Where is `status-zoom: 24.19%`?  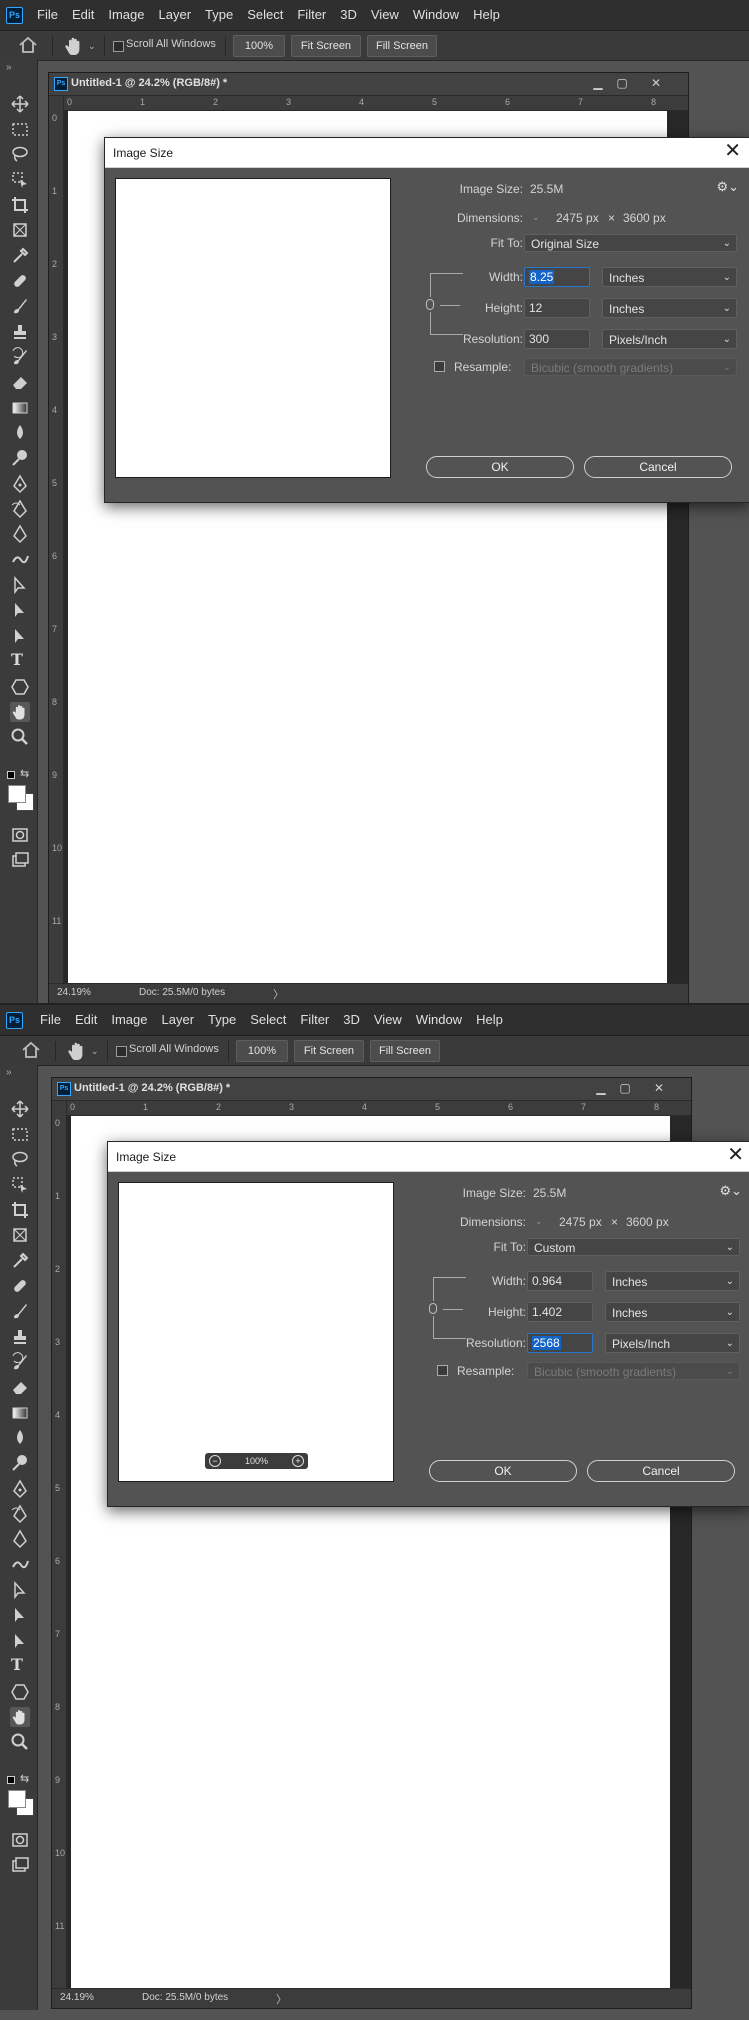
status-zoom: 24.19% is located at coordinates (77, 1997).